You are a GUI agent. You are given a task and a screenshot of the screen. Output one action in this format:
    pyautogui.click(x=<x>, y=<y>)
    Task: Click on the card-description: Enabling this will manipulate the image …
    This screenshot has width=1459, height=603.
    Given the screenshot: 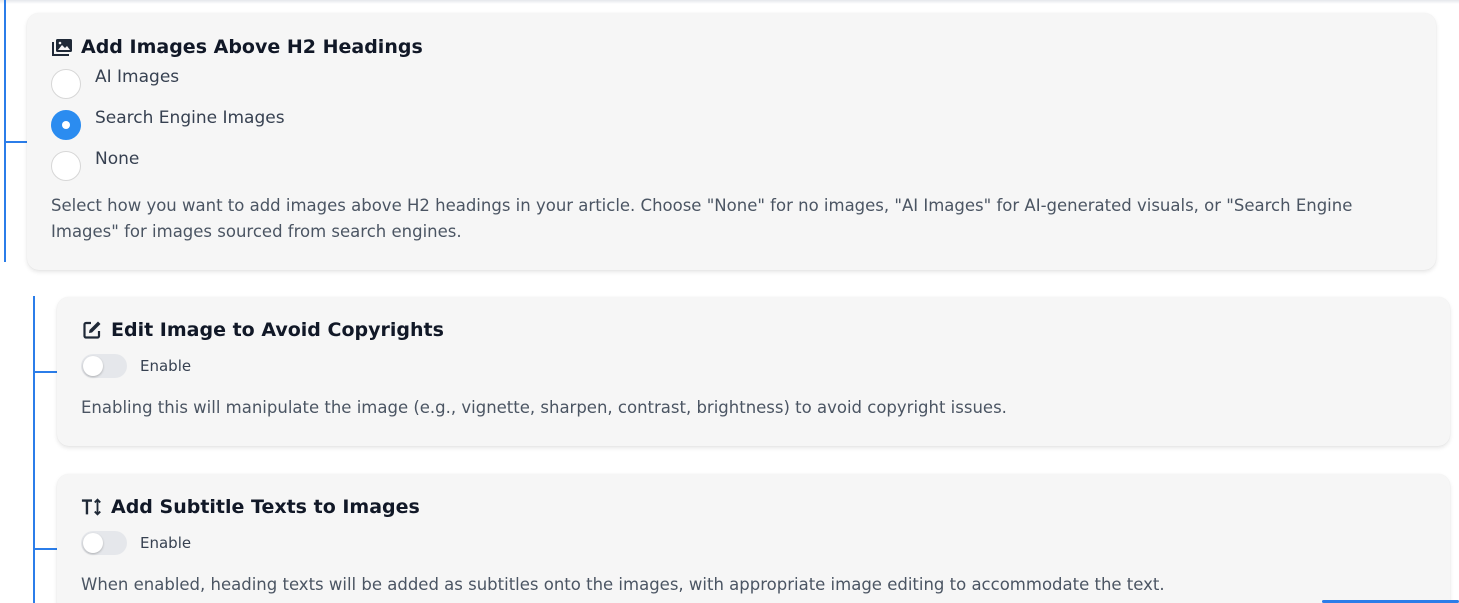 What is the action you would take?
    pyautogui.click(x=544, y=407)
    